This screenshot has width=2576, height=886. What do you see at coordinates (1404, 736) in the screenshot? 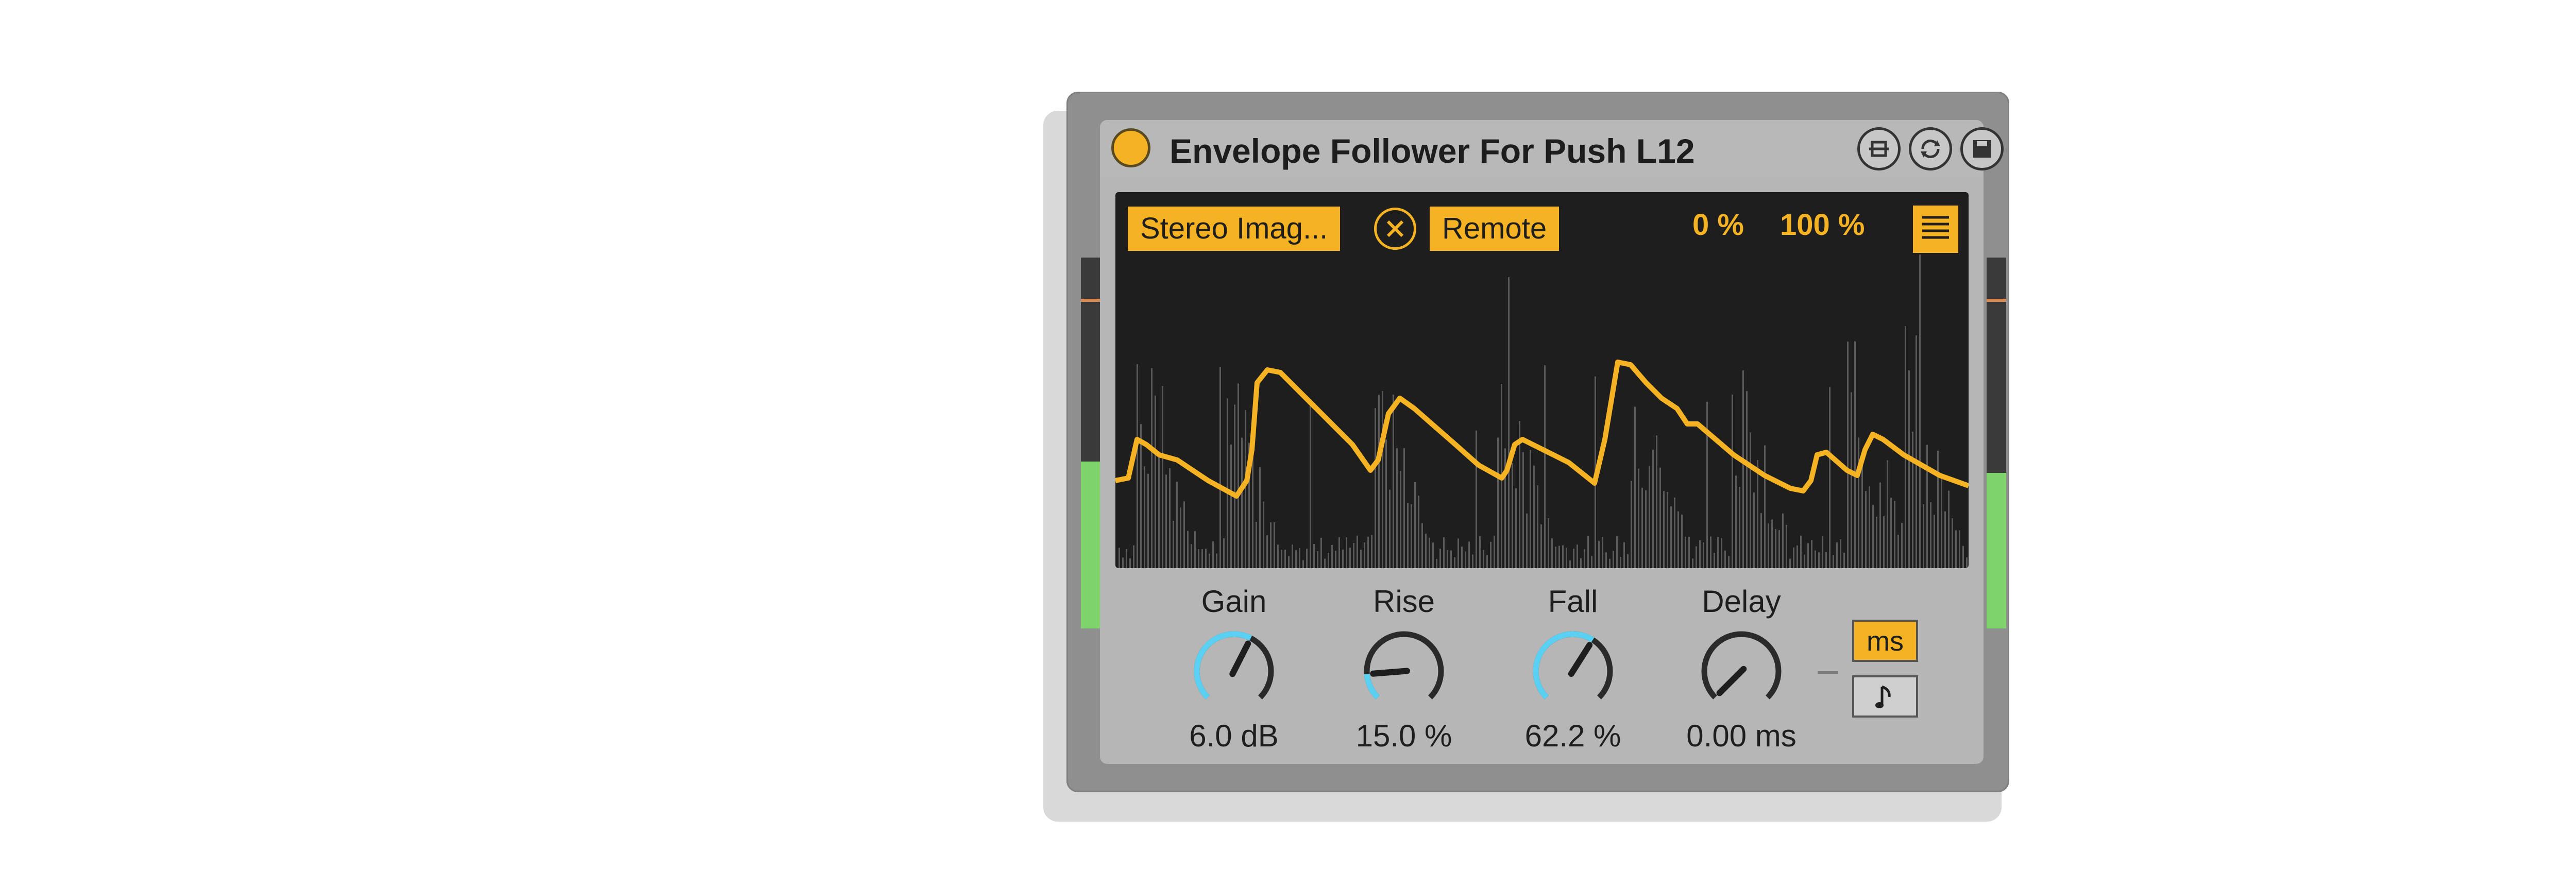
I see `rise-value: 15.0 %` at bounding box center [1404, 736].